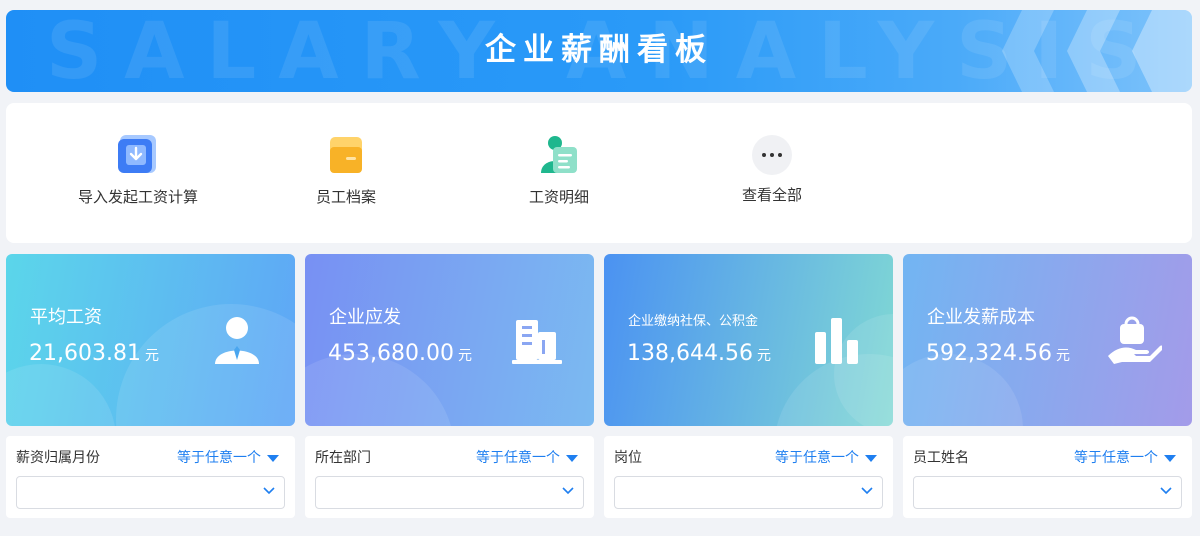  Describe the element at coordinates (137, 197) in the screenshot. I see `action-label: 导入发起工资计算` at that location.